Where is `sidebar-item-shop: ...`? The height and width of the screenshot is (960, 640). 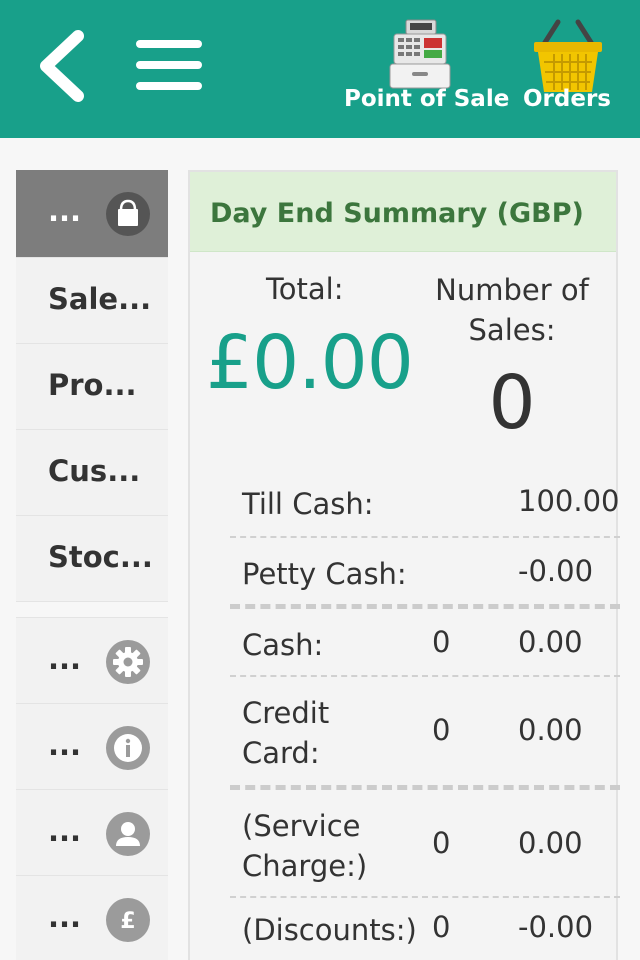 sidebar-item-shop: ... is located at coordinates (92, 214).